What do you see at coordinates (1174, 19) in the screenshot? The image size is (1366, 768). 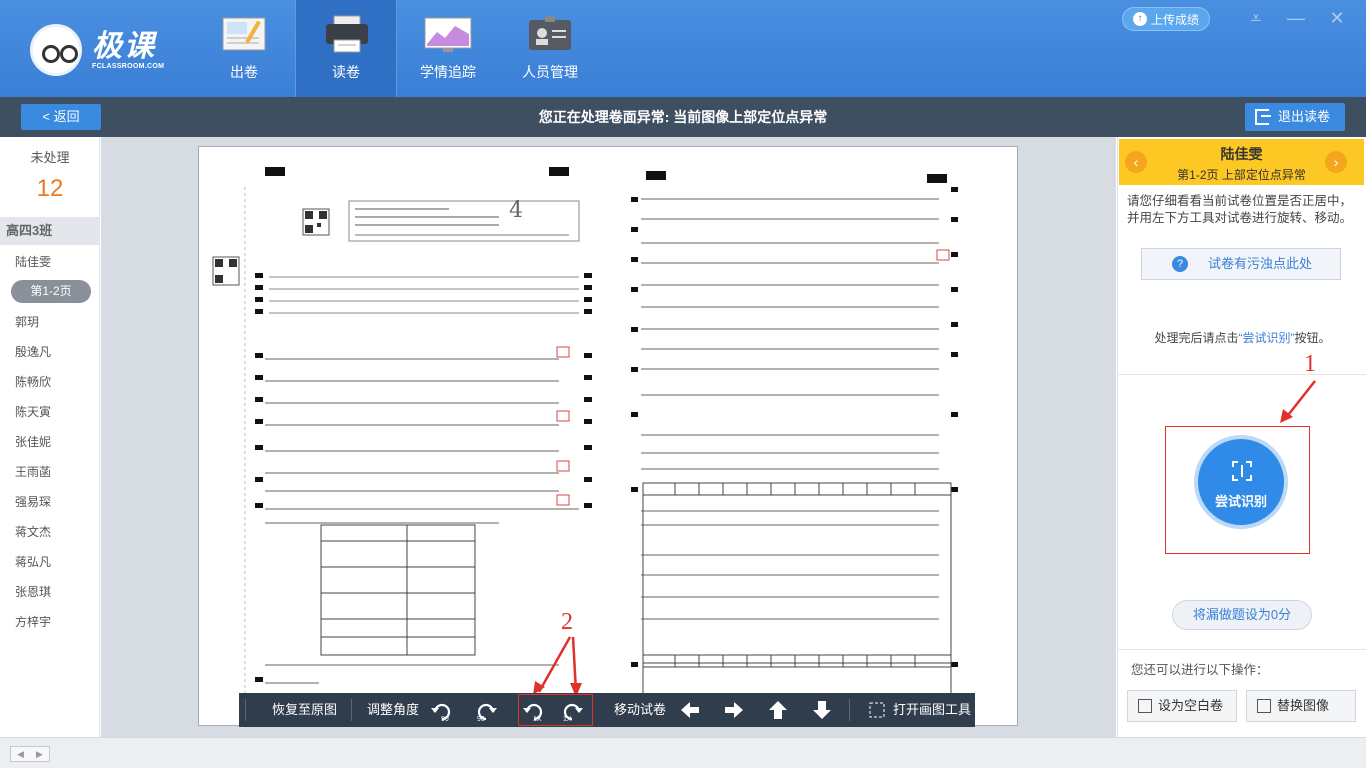 I see `upload-score-label: 上传成绩` at bounding box center [1174, 19].